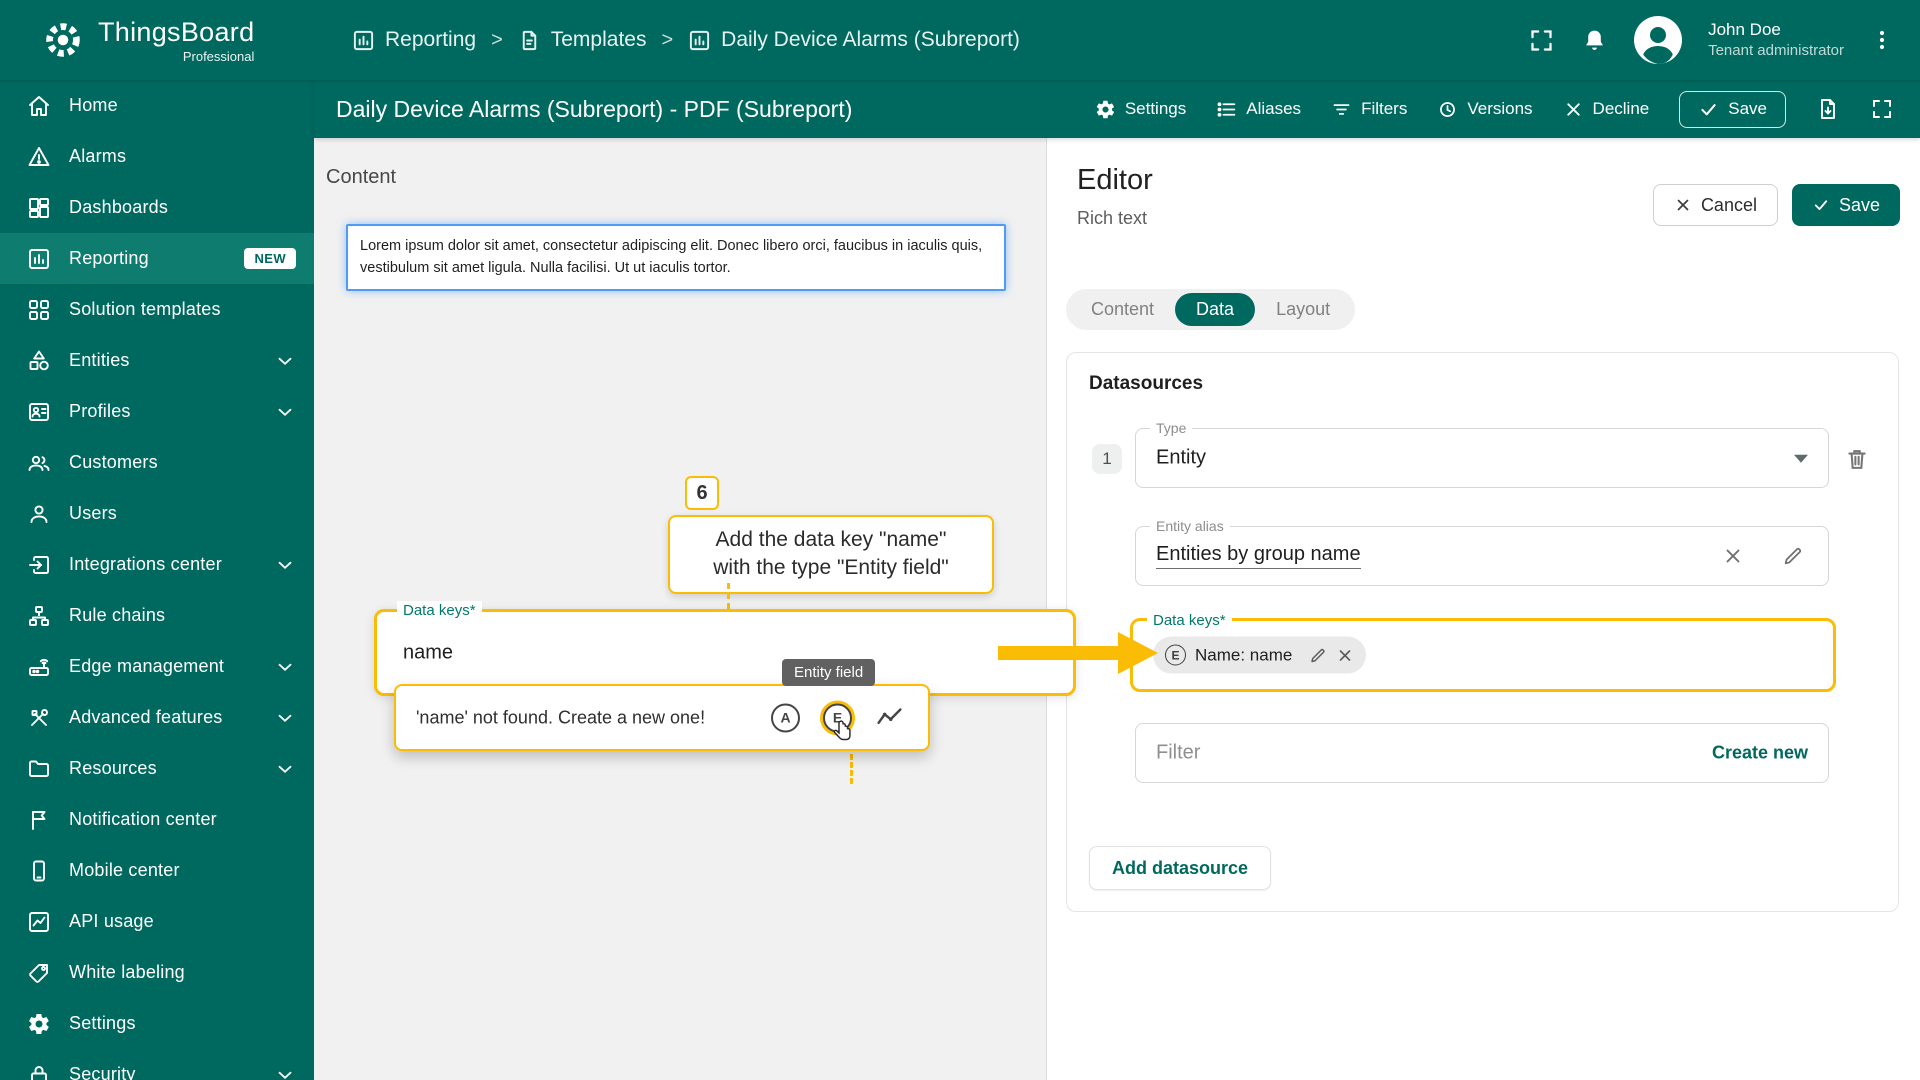 The image size is (1920, 1080). Describe the element at coordinates (157, 819) in the screenshot. I see `sidebar-item-notification-center: Notification center` at that location.